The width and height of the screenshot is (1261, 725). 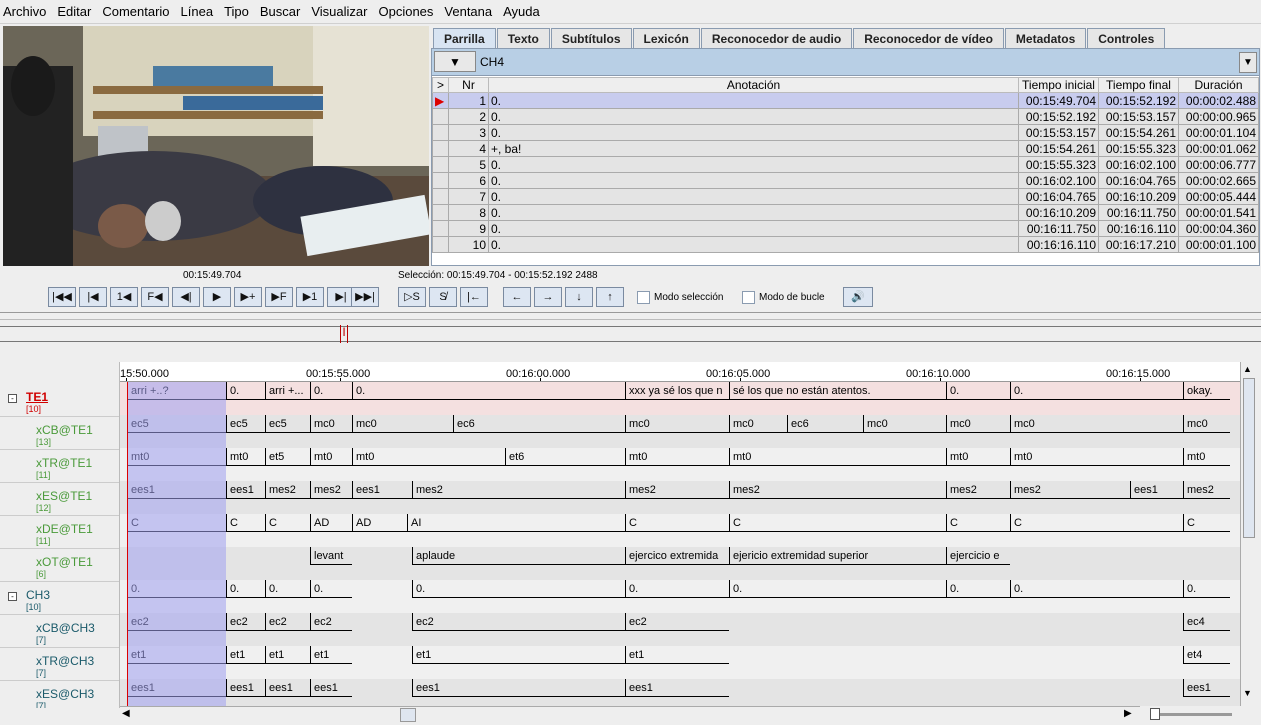 I want to click on tier-track: mt0mt0et5mt0mt0et6mt0mt0mt0mt0mt0, so click(x=680, y=464).